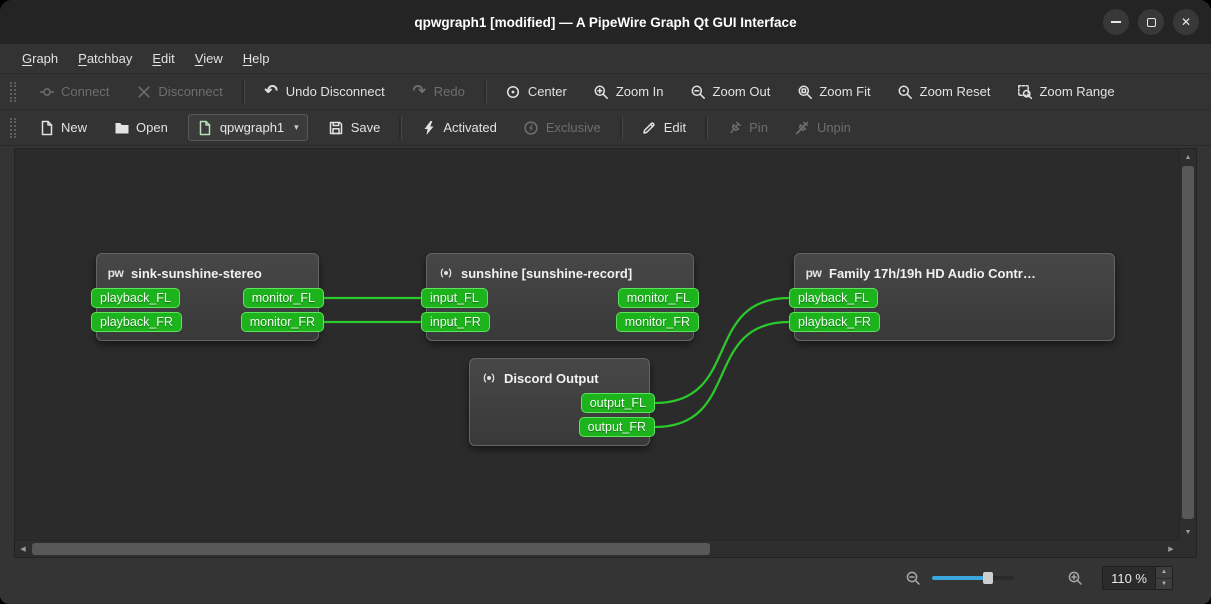 The image size is (1211, 604). I want to click on unpin-icon, so click(802, 127).